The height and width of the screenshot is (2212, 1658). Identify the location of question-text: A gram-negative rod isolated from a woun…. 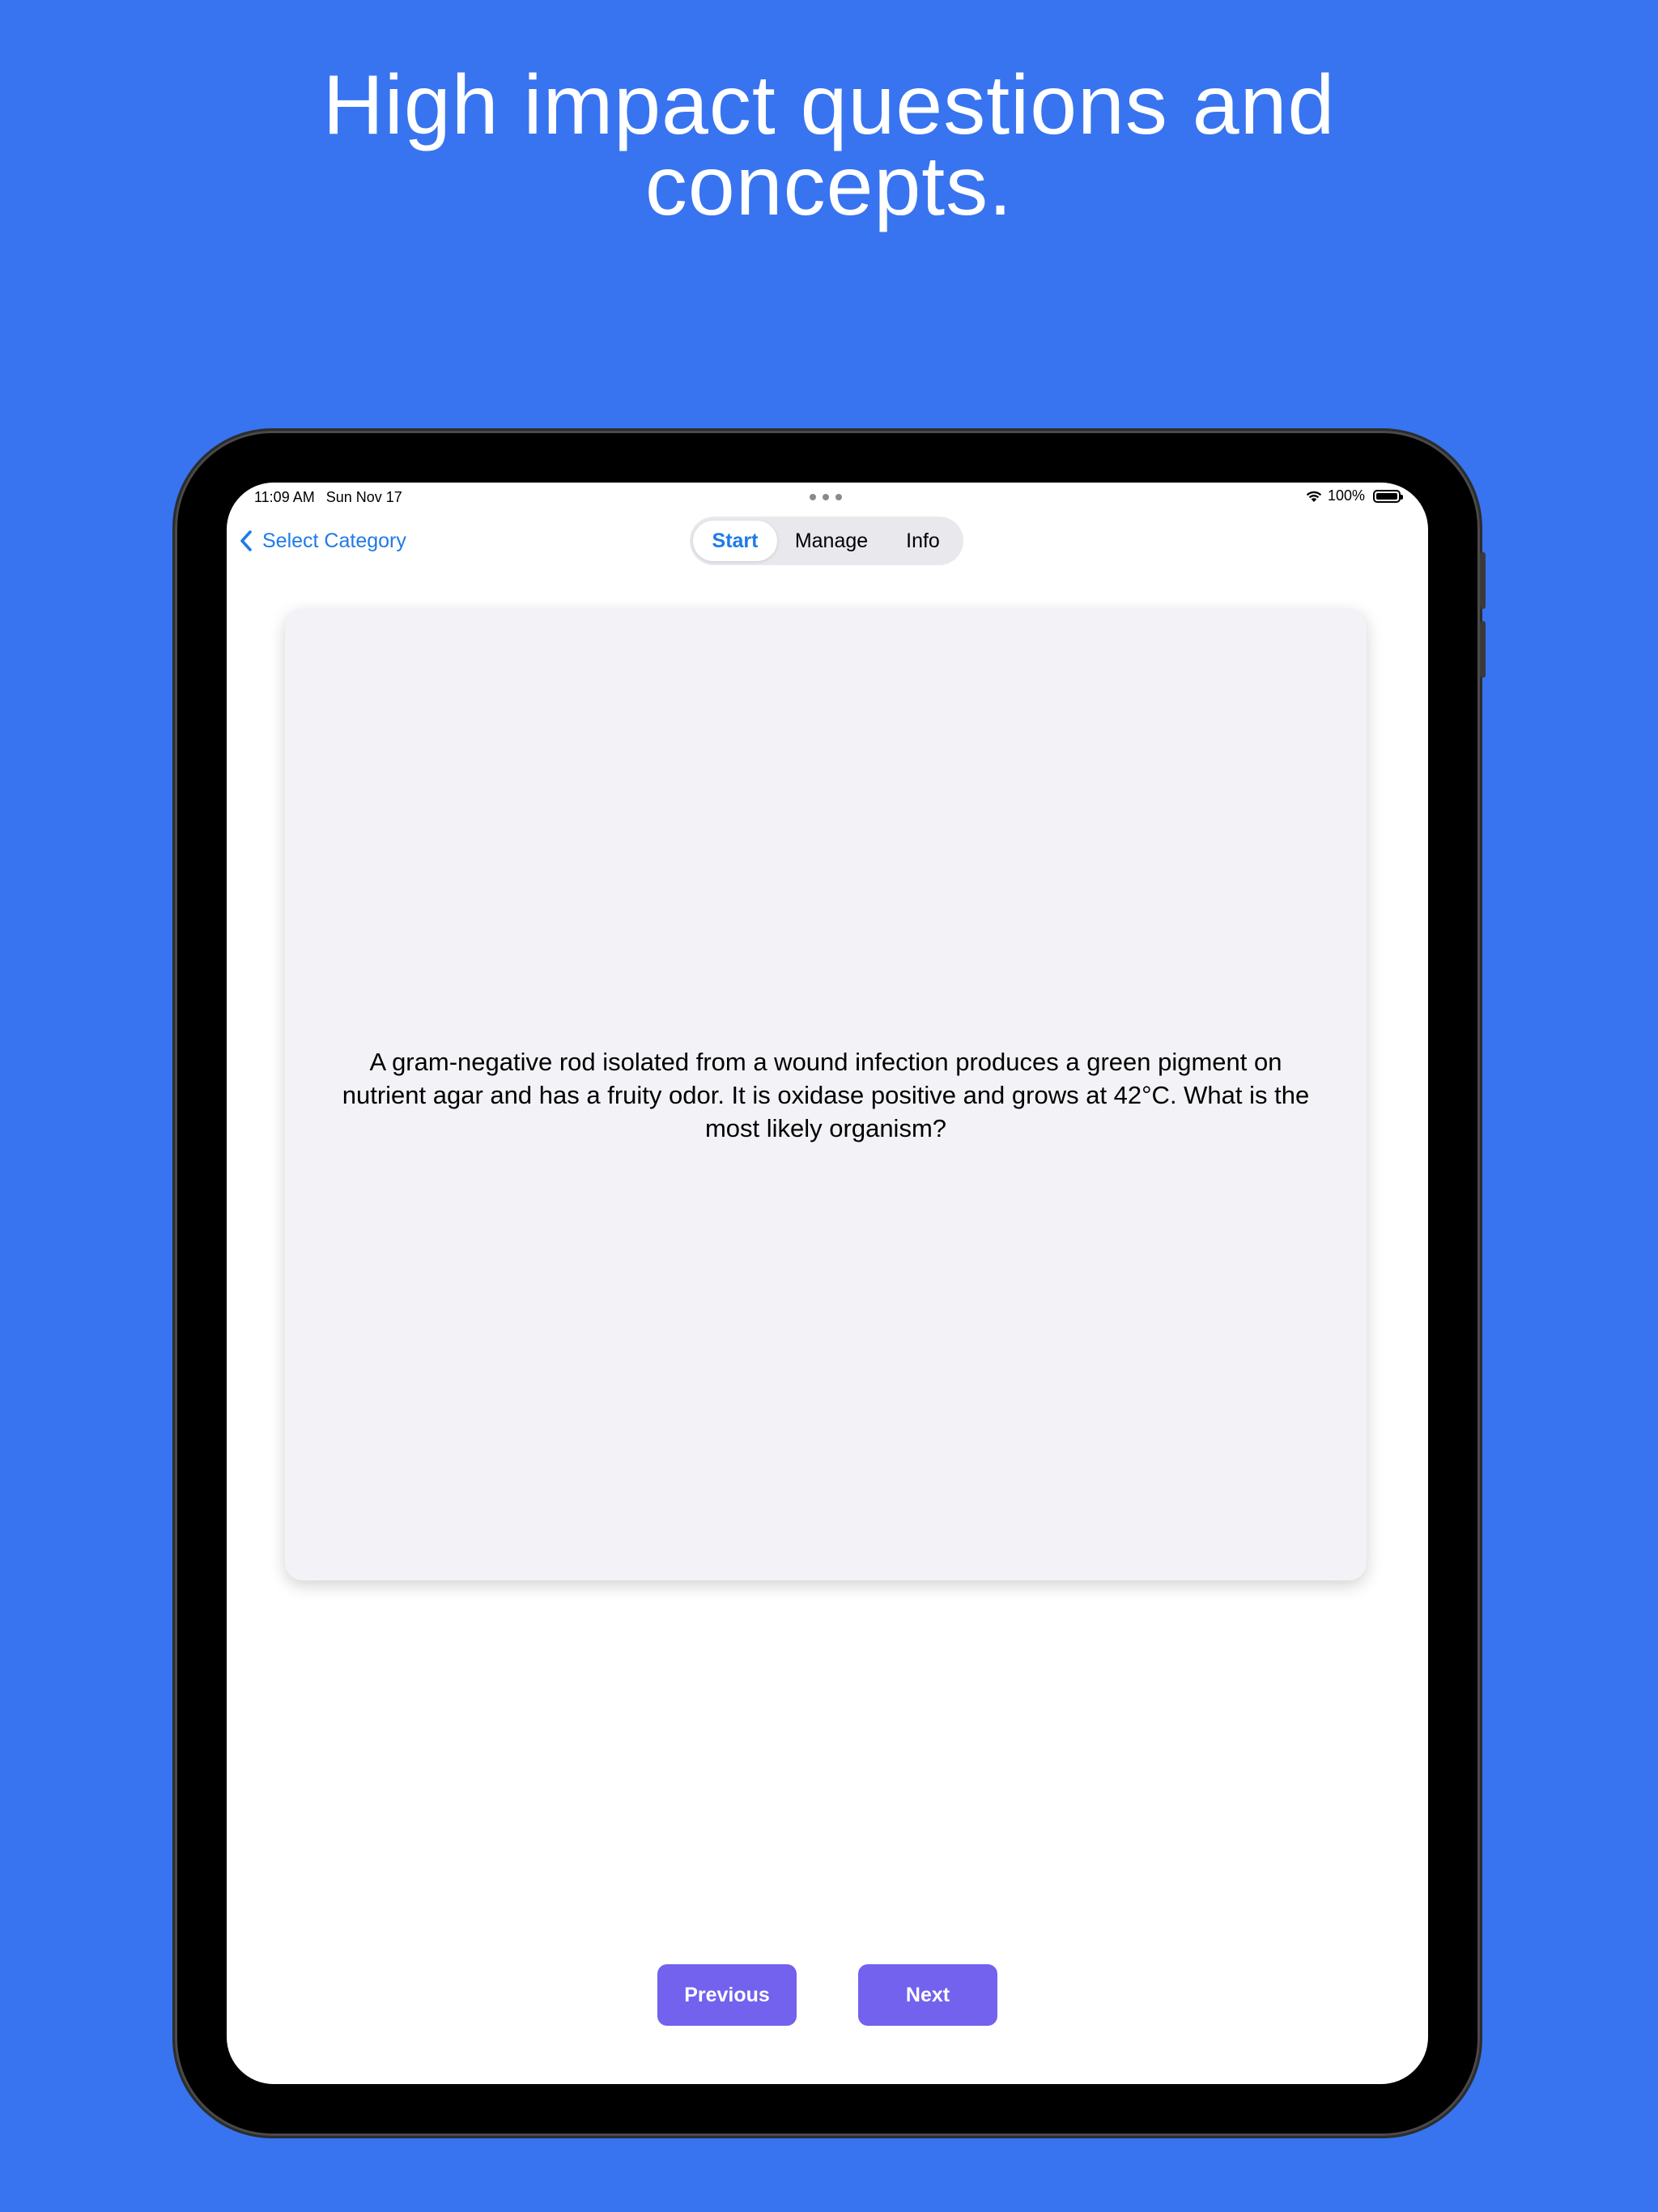
(826, 1095).